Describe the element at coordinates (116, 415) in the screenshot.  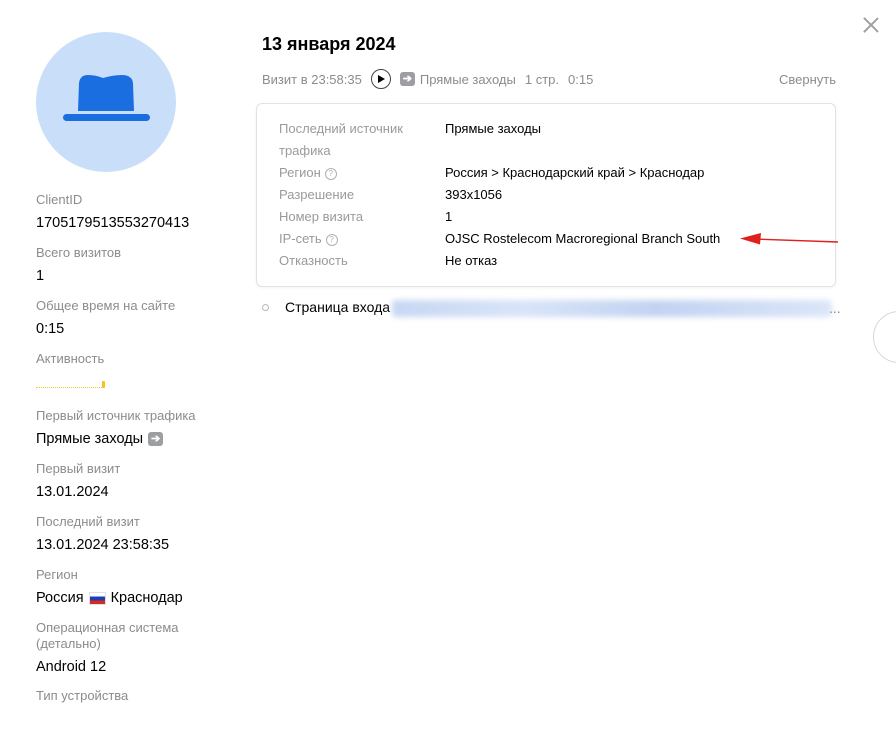
I see `first-source-label: Первый источник трафика` at that location.